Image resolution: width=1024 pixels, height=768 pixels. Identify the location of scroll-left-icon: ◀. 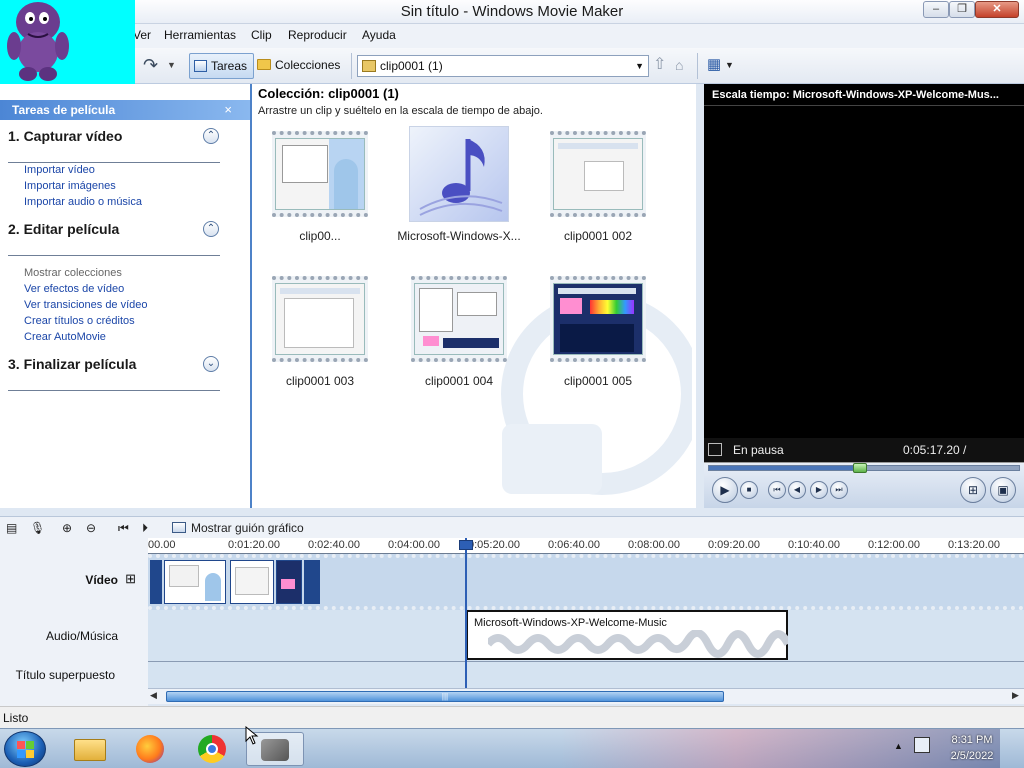
(153, 695).